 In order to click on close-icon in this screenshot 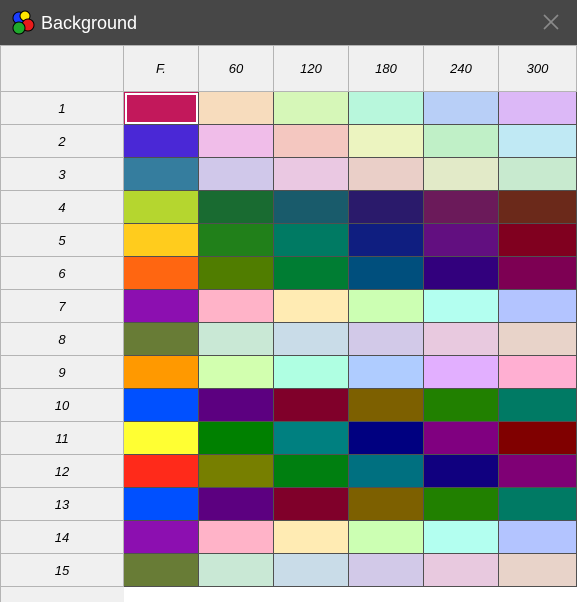, I will do `click(551, 22)`.